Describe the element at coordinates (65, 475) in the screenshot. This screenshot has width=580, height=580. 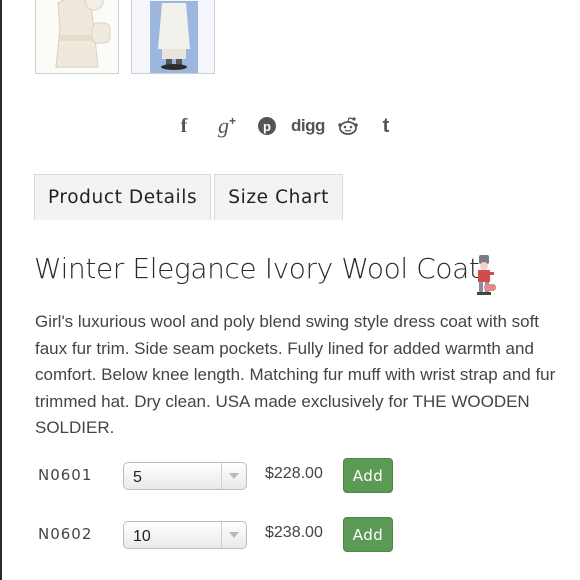
I see `variant-sku: N0601` at that location.